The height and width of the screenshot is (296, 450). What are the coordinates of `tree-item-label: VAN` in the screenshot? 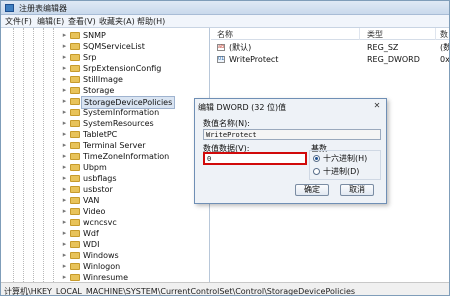 It's located at (91, 200).